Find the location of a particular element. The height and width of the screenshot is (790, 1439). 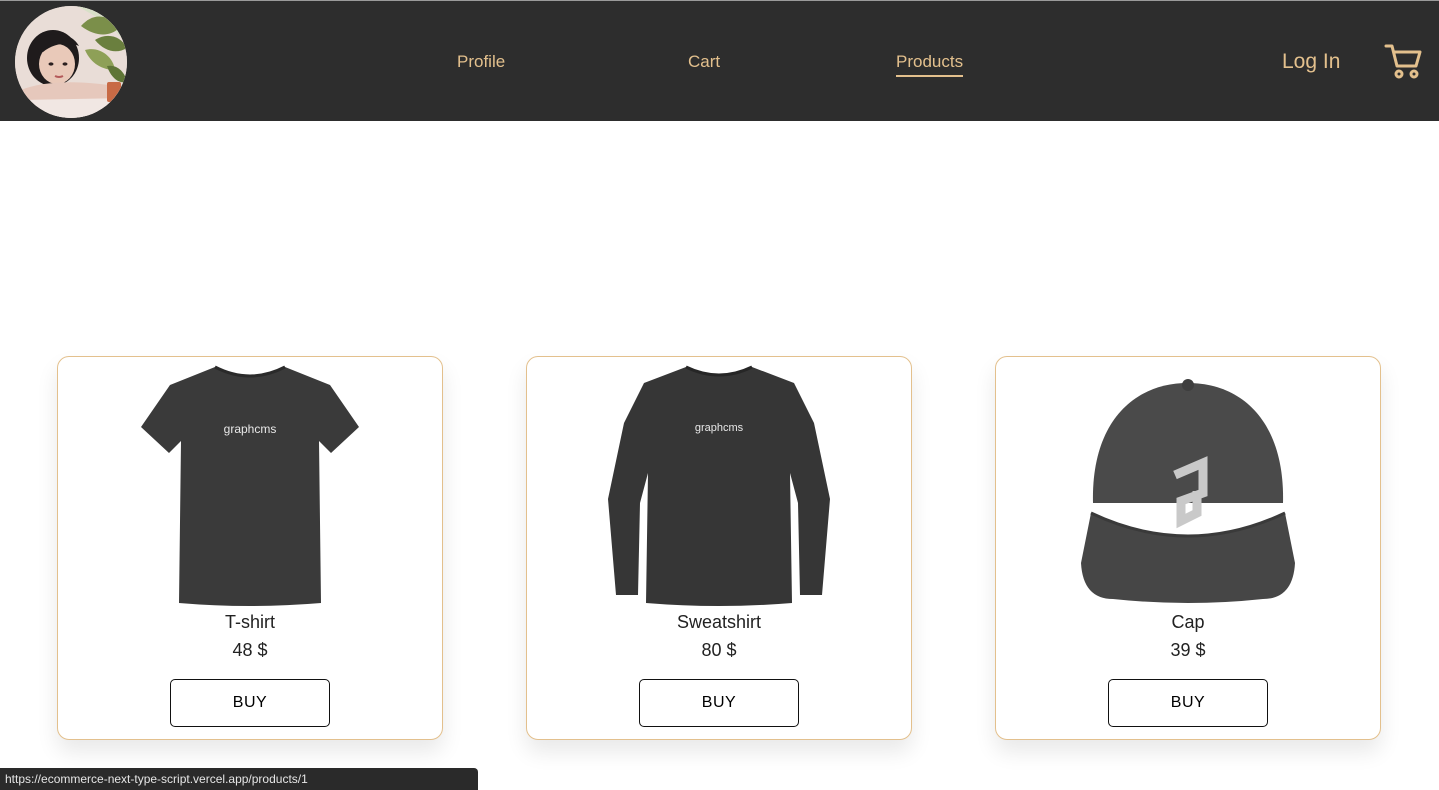

tshirt-image: graphcms is located at coordinates (250, 485).